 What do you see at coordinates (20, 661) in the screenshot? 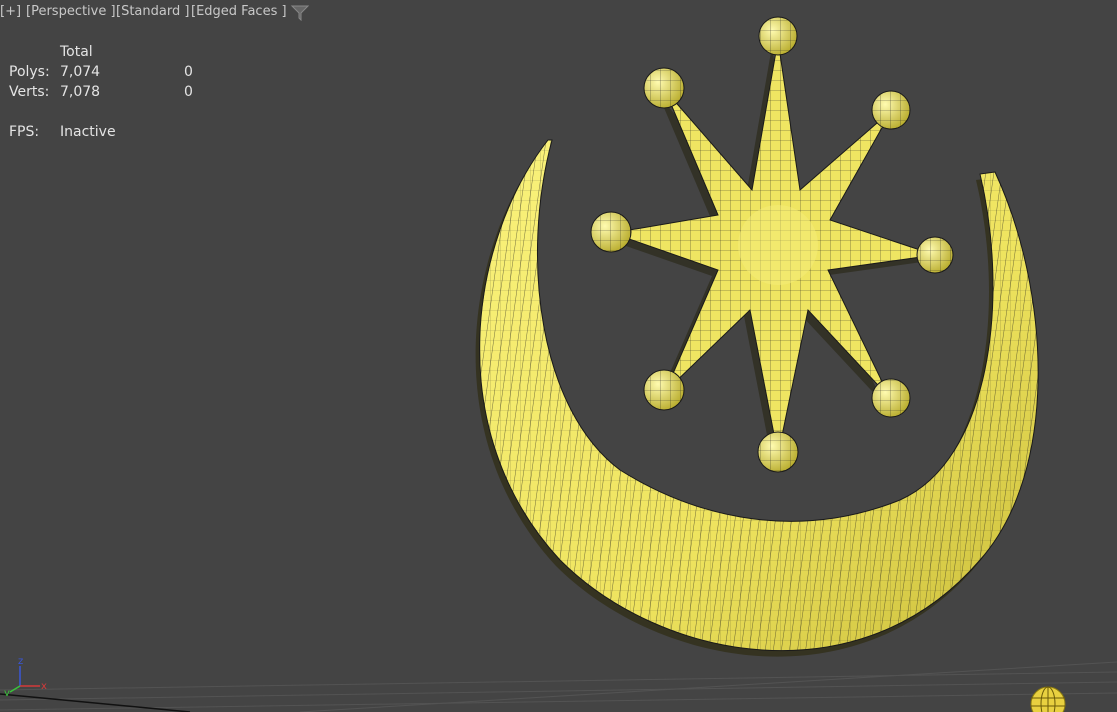
I see `axis-z-label: z` at bounding box center [20, 661].